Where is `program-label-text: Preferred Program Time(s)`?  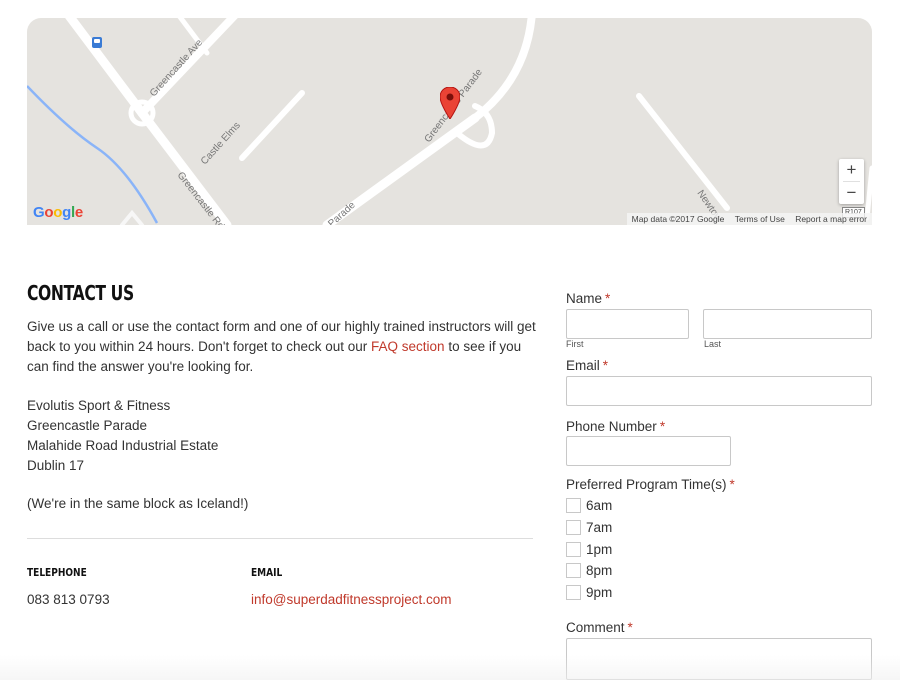
program-label-text: Preferred Program Time(s) is located at coordinates (646, 484).